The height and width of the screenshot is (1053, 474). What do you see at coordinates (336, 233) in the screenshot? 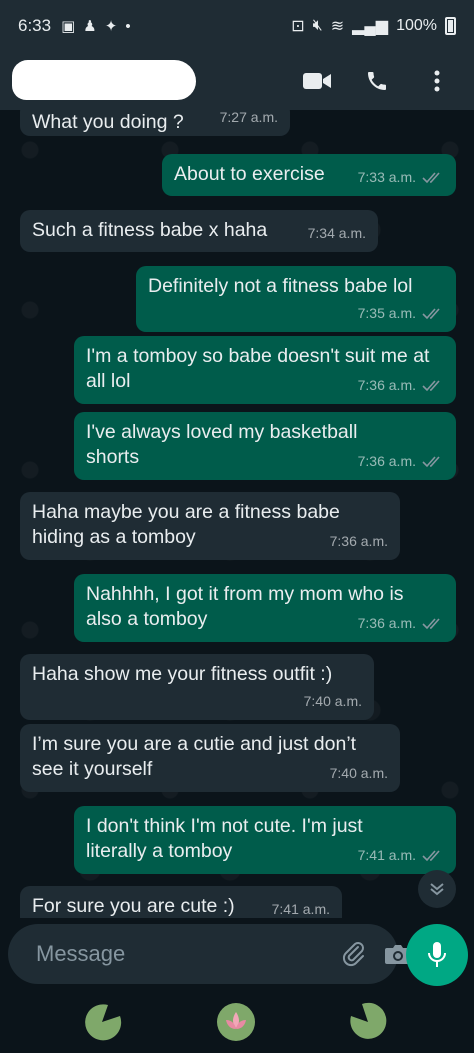
I see `message-time: 7:34 a.m.` at bounding box center [336, 233].